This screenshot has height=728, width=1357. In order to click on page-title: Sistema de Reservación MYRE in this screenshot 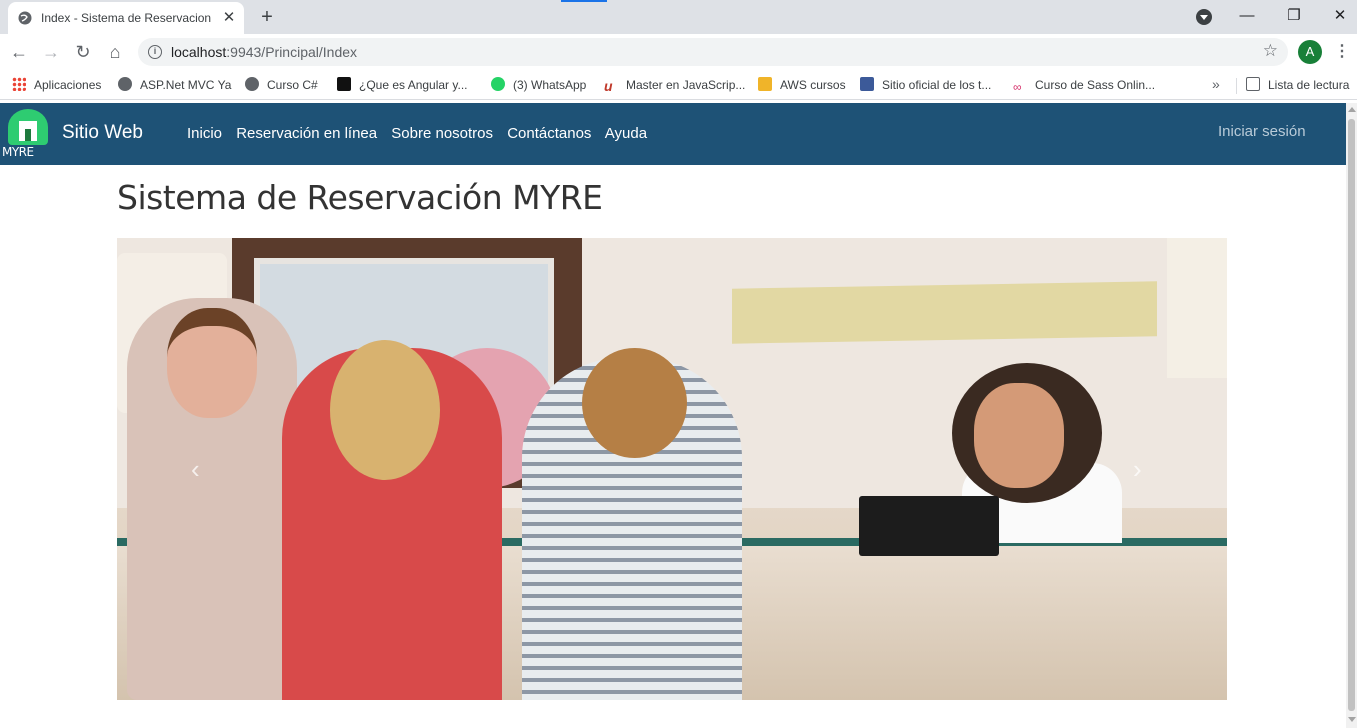, I will do `click(360, 197)`.